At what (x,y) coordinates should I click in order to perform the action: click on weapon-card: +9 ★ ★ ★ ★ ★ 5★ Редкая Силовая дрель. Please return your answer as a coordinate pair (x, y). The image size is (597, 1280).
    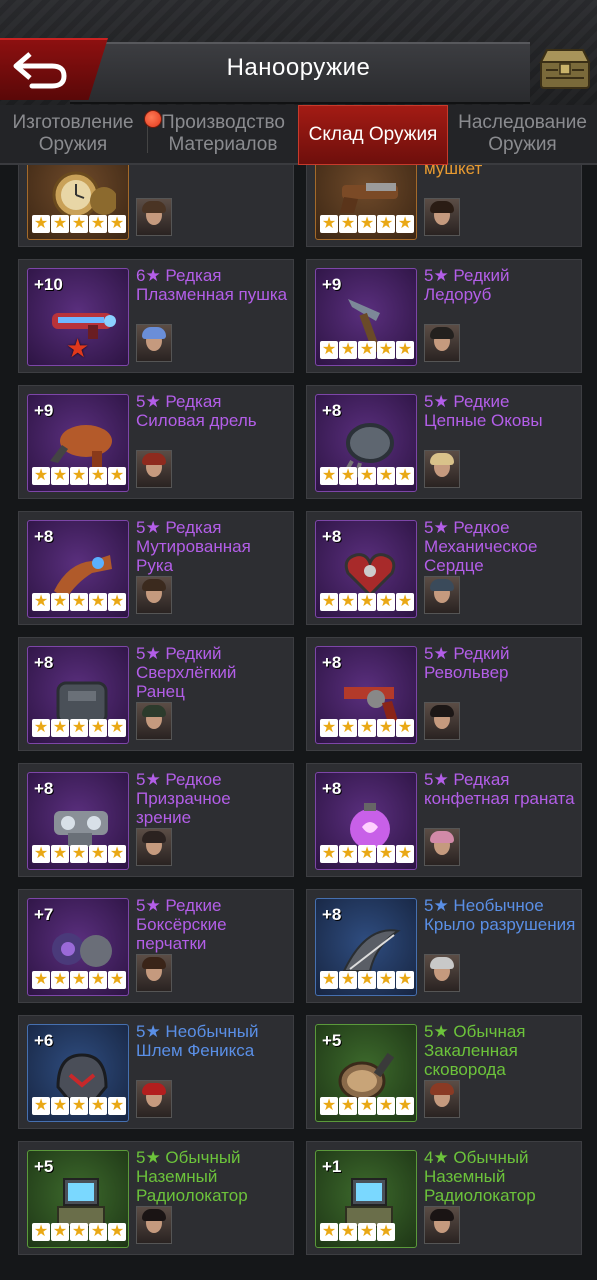
    Looking at the image, I should click on (156, 442).